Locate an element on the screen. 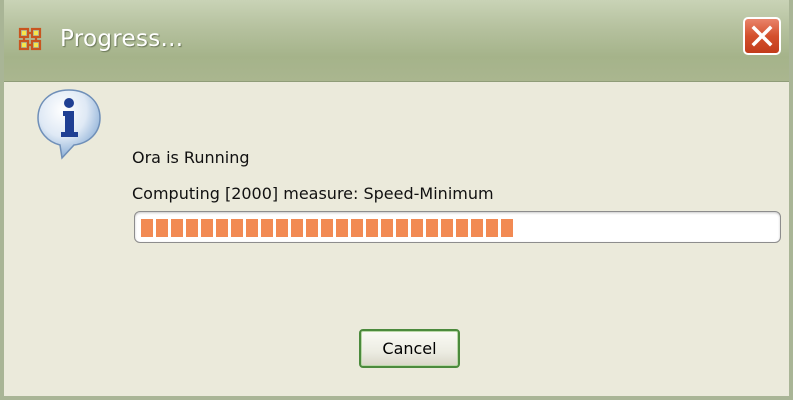 The height and width of the screenshot is (400, 793). cancel-button: Cancel is located at coordinates (409, 348).